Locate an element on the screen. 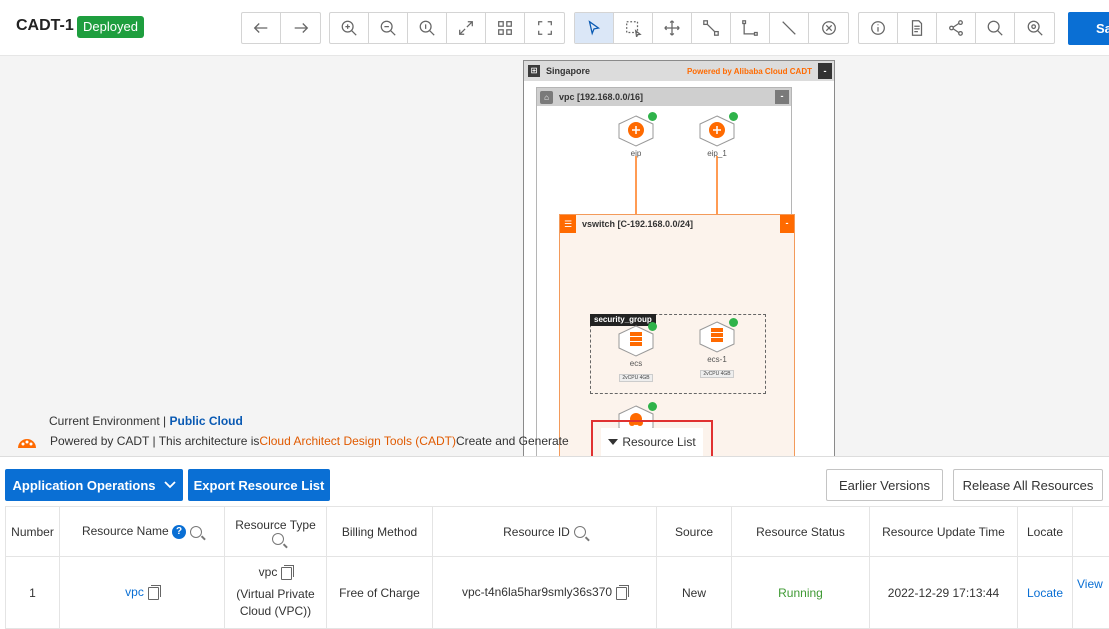 The height and width of the screenshot is (629, 1109). collapse-vswitch-button: - is located at coordinates (787, 224).